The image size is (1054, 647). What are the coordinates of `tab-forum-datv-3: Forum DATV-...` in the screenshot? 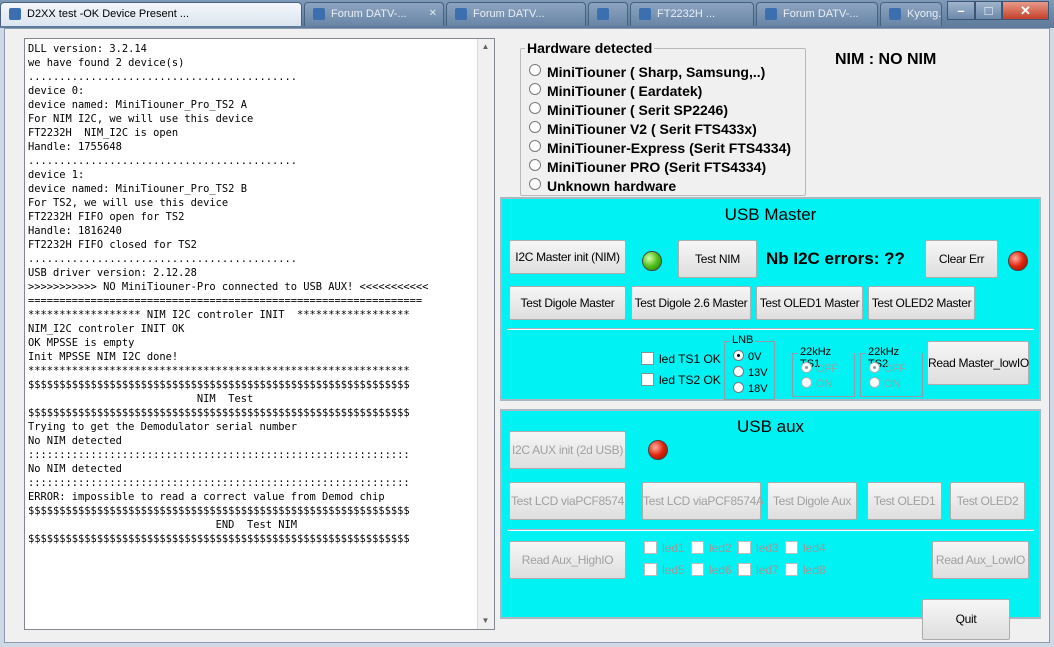 It's located at (817, 14).